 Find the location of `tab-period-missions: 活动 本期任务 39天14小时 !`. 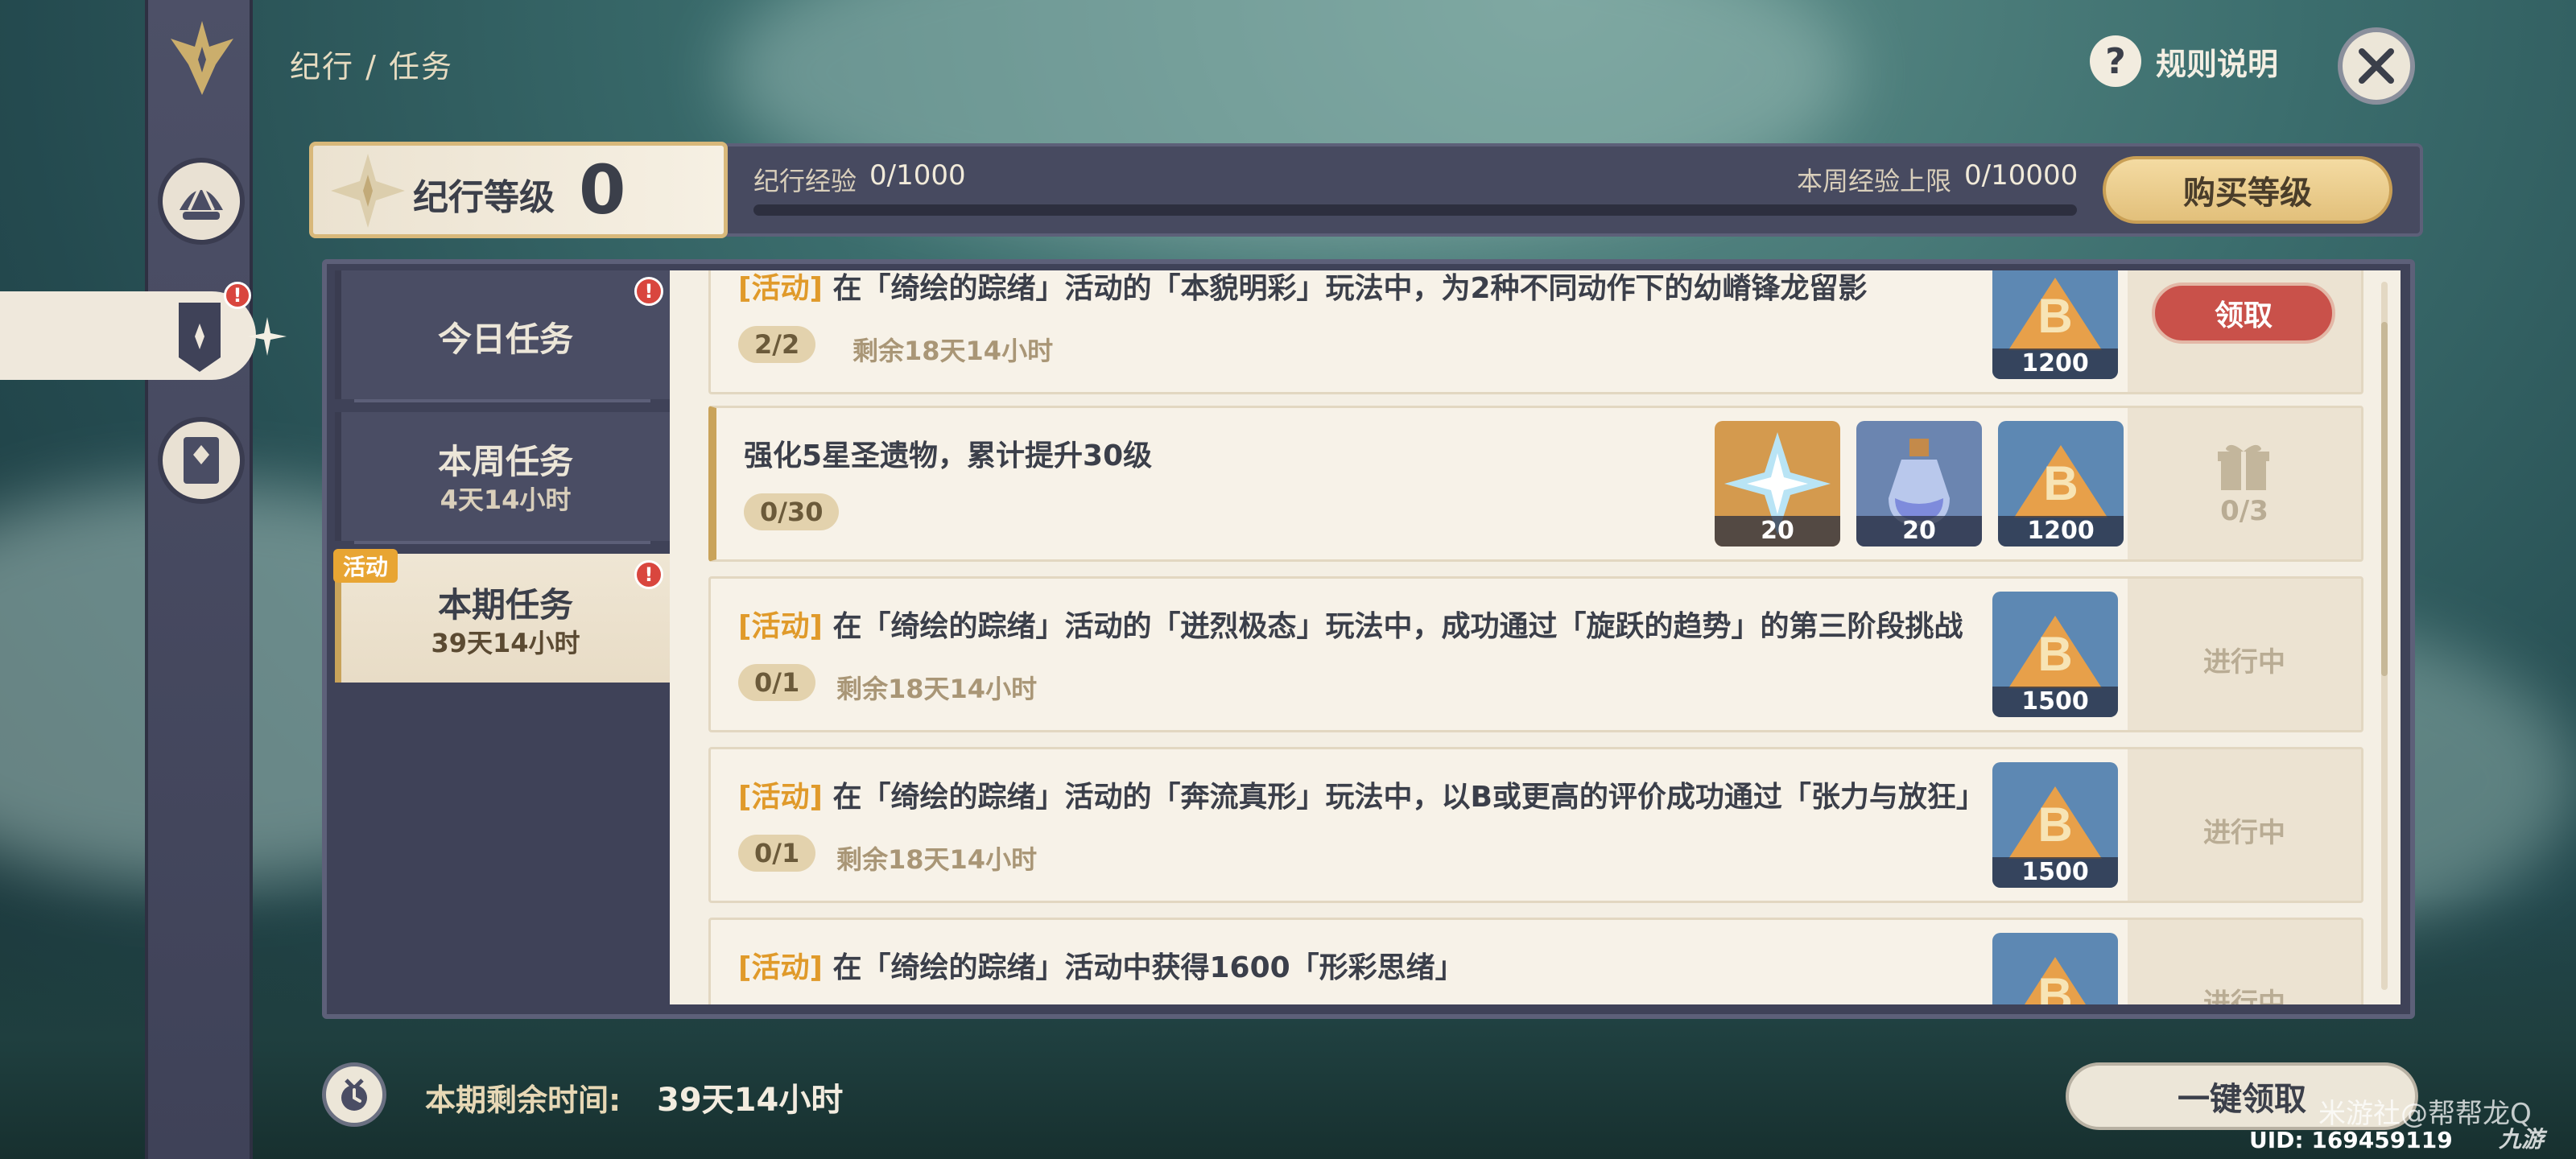

tab-period-missions: 活动 本期任务 39天14小时 ! is located at coordinates (501, 616).